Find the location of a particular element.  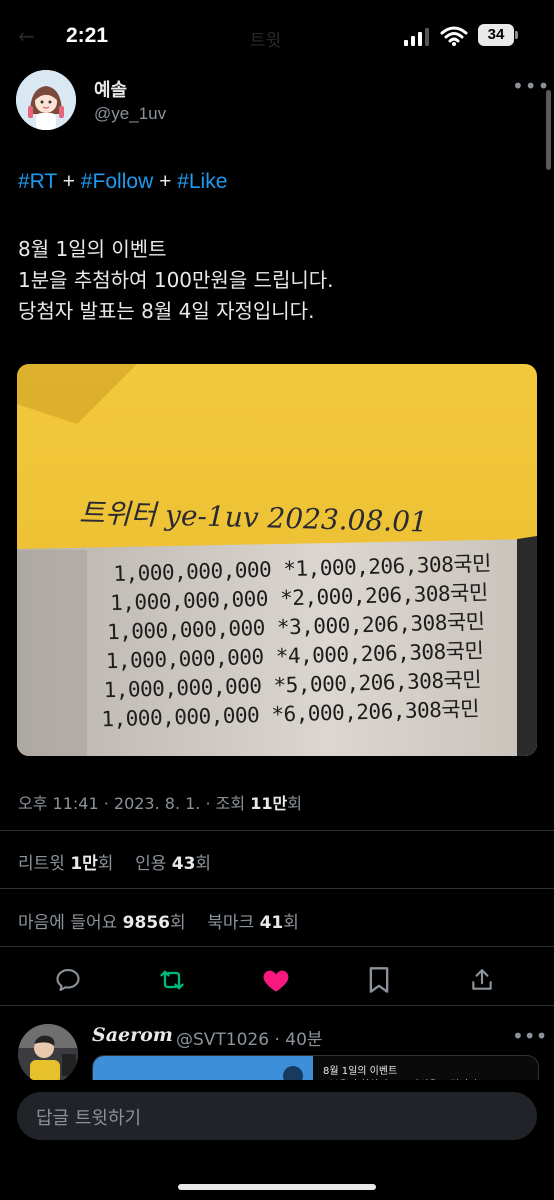

stats-likes-bookmarks: 마음에 들어요 9856회 북마크 41회 is located at coordinates (158, 920).